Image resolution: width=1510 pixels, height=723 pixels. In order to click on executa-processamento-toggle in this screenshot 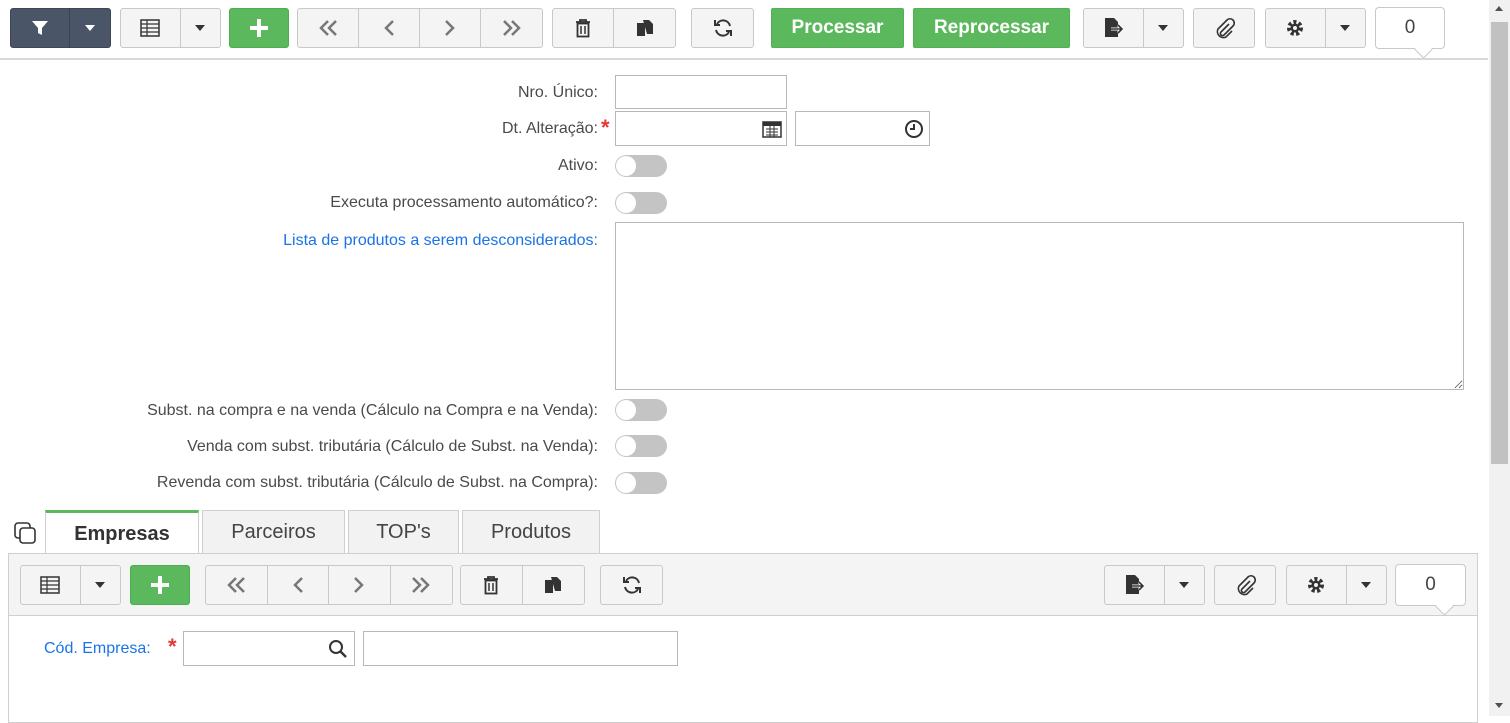, I will do `click(641, 203)`.